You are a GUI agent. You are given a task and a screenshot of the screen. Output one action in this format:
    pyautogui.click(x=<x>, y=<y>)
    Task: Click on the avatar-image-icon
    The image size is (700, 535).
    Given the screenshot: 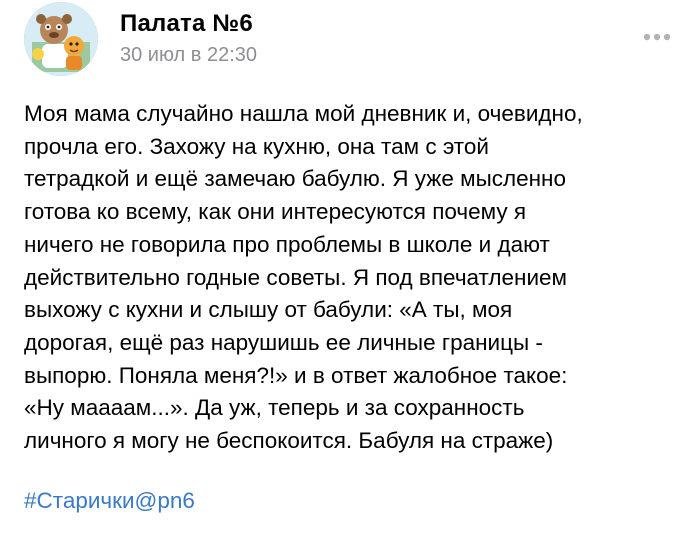 What is the action you would take?
    pyautogui.click(x=61, y=39)
    